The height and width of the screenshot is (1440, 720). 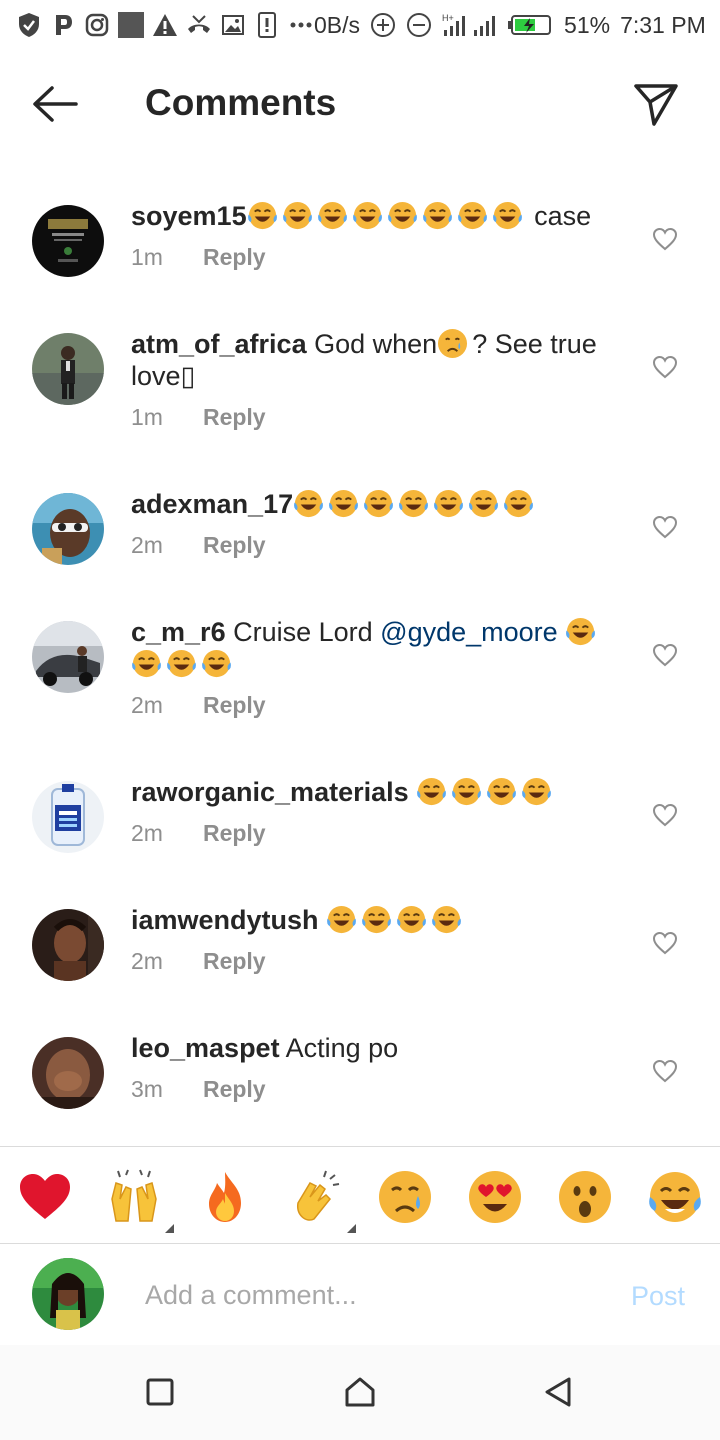 What do you see at coordinates (219, 344) in the screenshot?
I see `comment-username: atm_of_africa` at bounding box center [219, 344].